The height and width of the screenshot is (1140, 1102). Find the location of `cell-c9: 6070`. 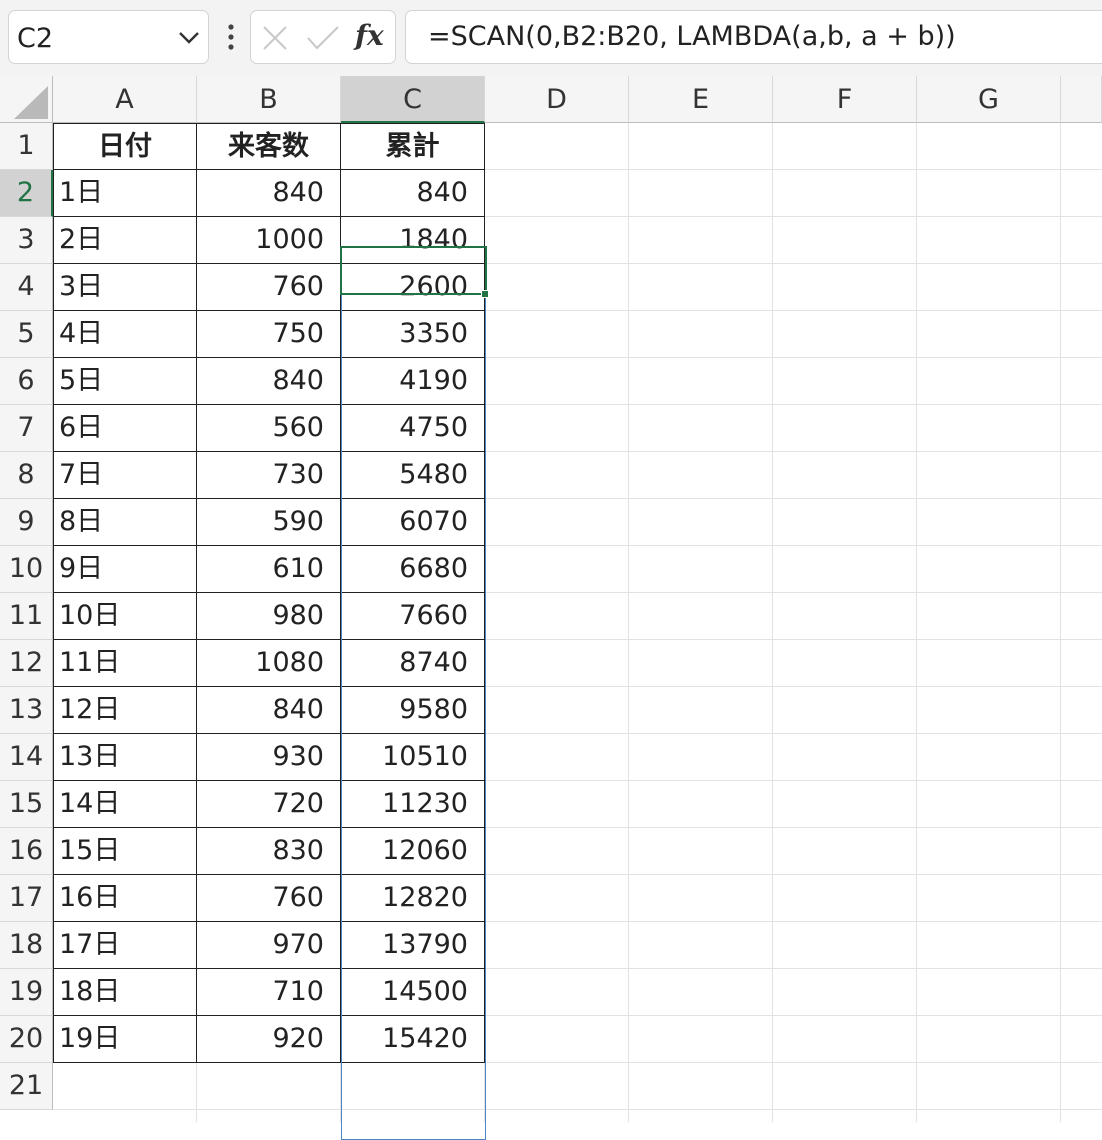

cell-c9: 6070 is located at coordinates (413, 522).